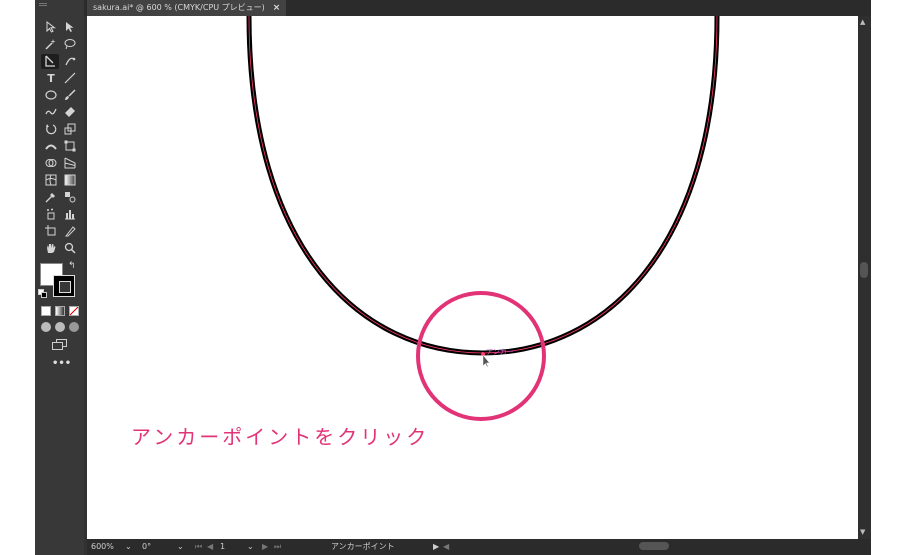  What do you see at coordinates (60, 327) in the screenshot?
I see `draw-behind-icon` at bounding box center [60, 327].